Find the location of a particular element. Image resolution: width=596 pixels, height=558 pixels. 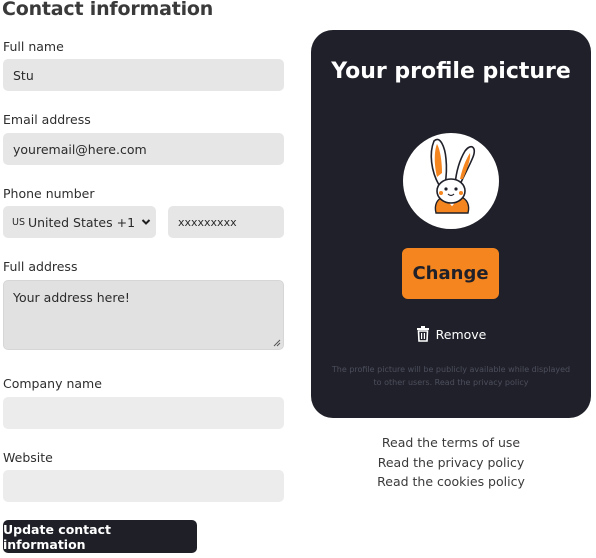

chevron-down-icon is located at coordinates (146, 222).